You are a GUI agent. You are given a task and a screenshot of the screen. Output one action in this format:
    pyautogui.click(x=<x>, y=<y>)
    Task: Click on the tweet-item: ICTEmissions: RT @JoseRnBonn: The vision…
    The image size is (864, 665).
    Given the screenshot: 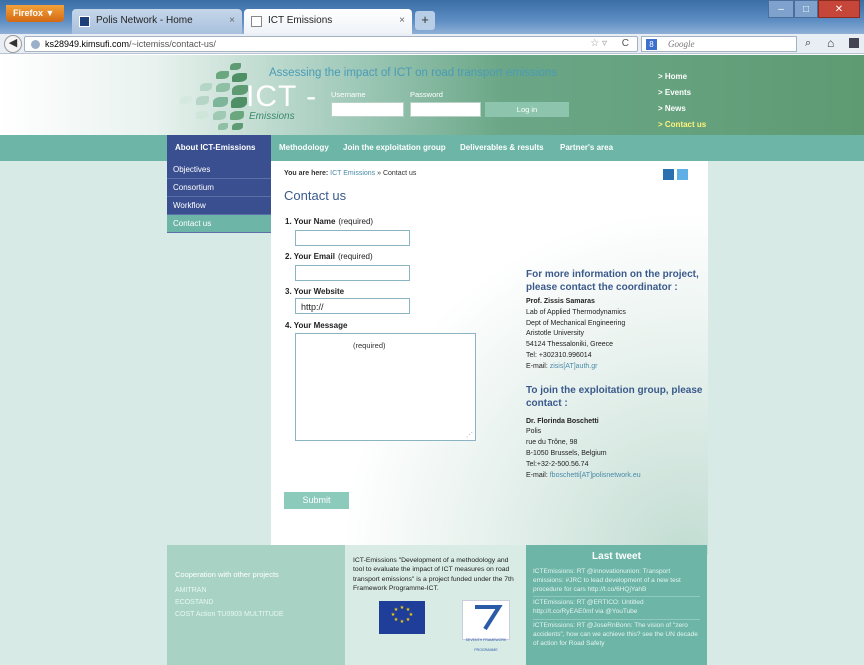 What is the action you would take?
    pyautogui.click(x=616, y=635)
    